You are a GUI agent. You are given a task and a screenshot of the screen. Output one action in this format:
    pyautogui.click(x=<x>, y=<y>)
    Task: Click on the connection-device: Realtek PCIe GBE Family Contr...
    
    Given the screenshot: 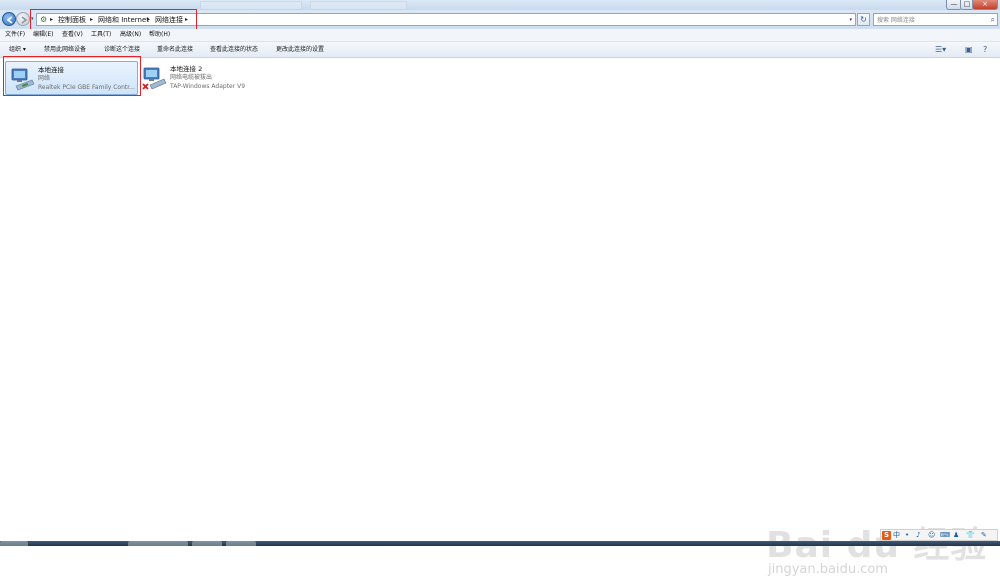 What is the action you would take?
    pyautogui.click(x=86, y=87)
    